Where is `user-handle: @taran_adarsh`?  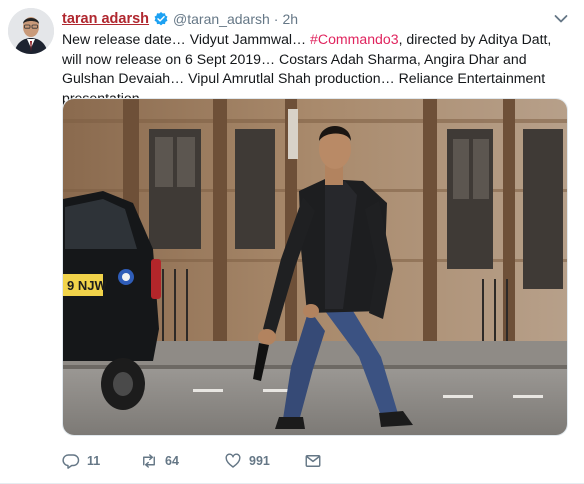 user-handle: @taran_adarsh is located at coordinates (221, 19).